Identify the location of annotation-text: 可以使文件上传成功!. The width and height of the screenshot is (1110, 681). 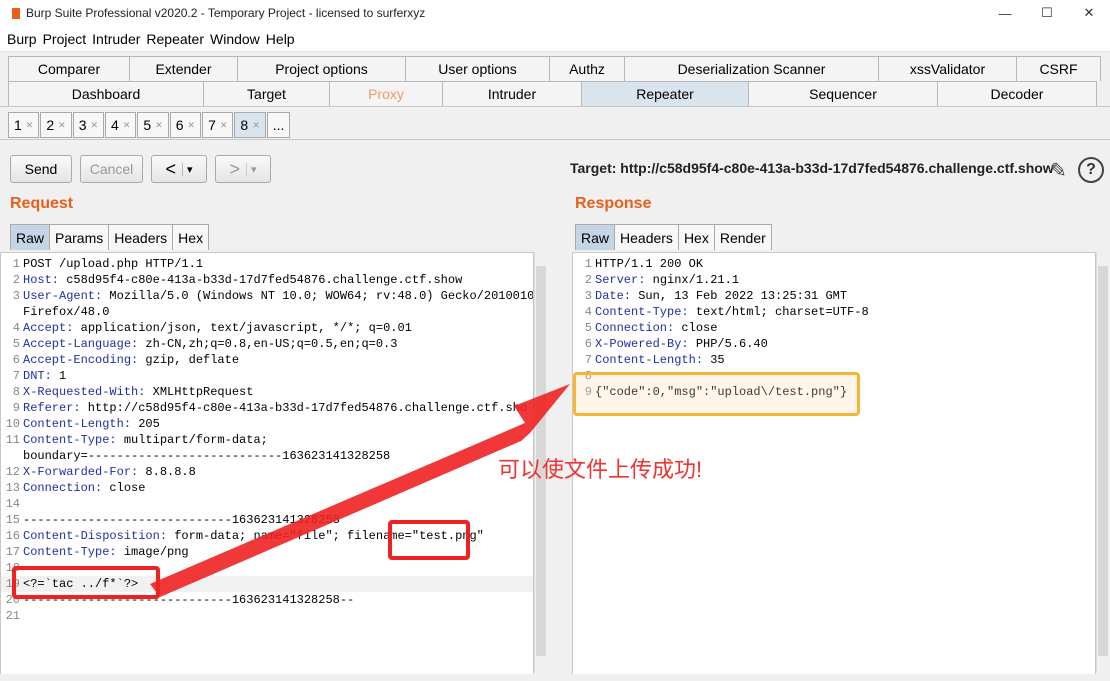
(600, 469).